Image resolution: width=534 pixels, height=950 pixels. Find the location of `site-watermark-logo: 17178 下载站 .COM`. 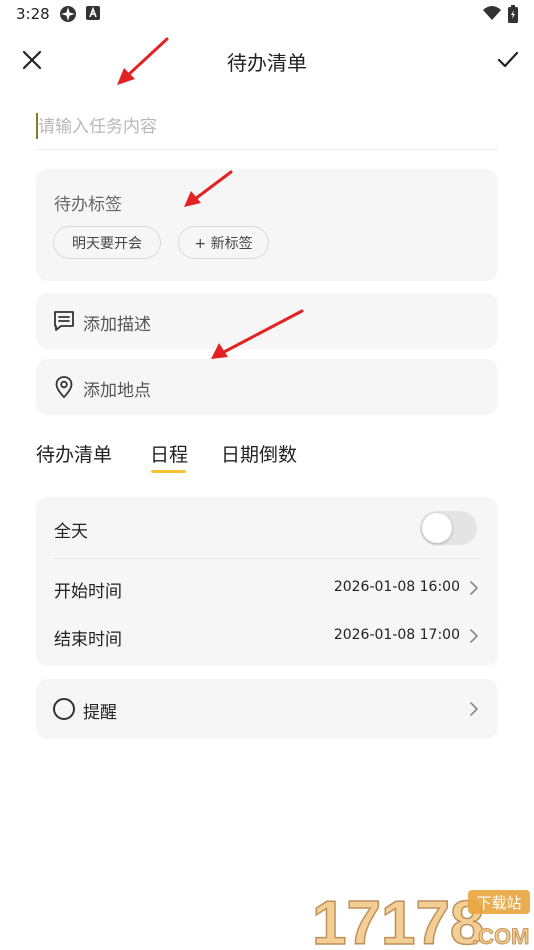

site-watermark-logo: 17178 下载站 .COM is located at coordinates (420, 918).